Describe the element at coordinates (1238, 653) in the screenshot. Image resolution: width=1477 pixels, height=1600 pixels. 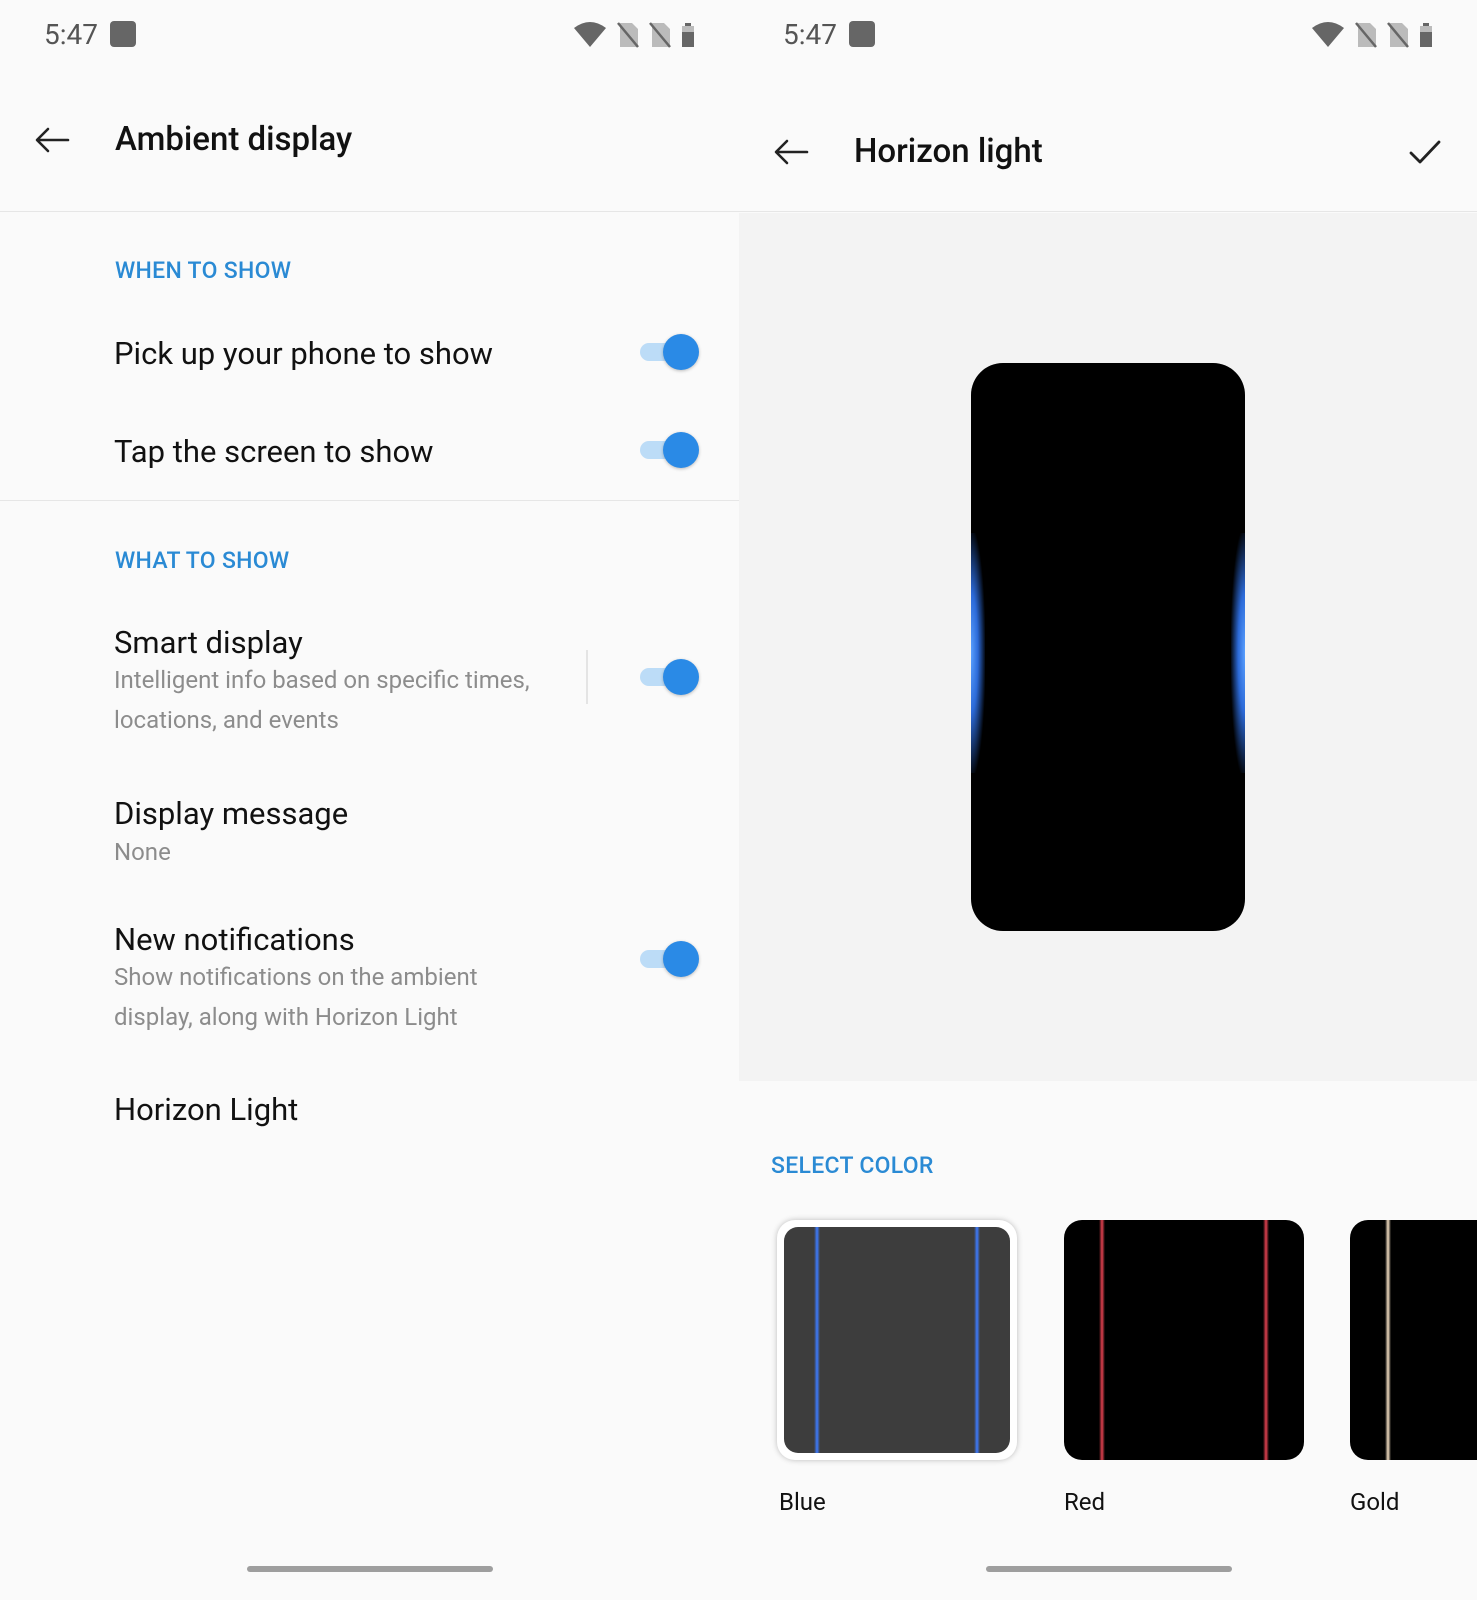
I see `edge-glow-right` at that location.